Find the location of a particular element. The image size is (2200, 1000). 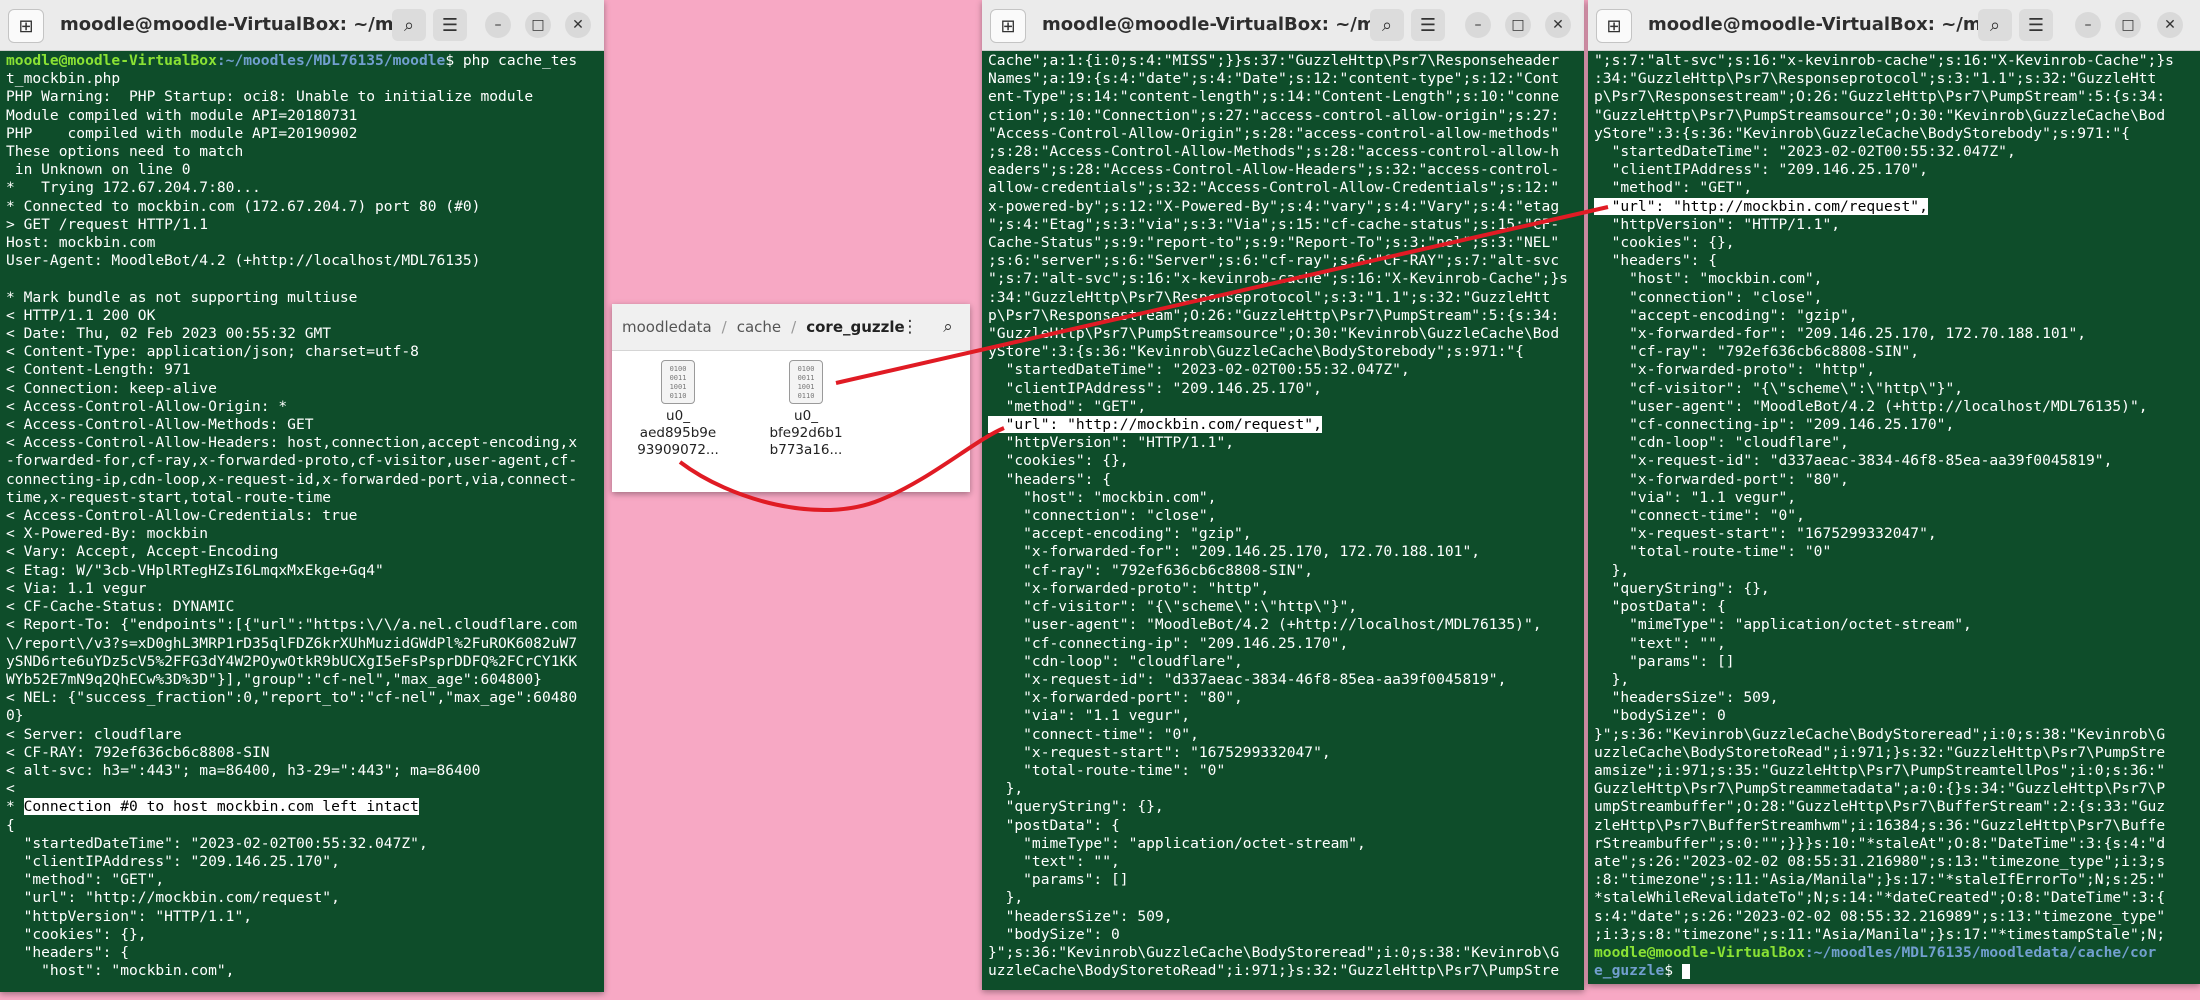

output-line: < CF-RAY: 792ef636cb6c8808-SIN is located at coordinates (138, 752).